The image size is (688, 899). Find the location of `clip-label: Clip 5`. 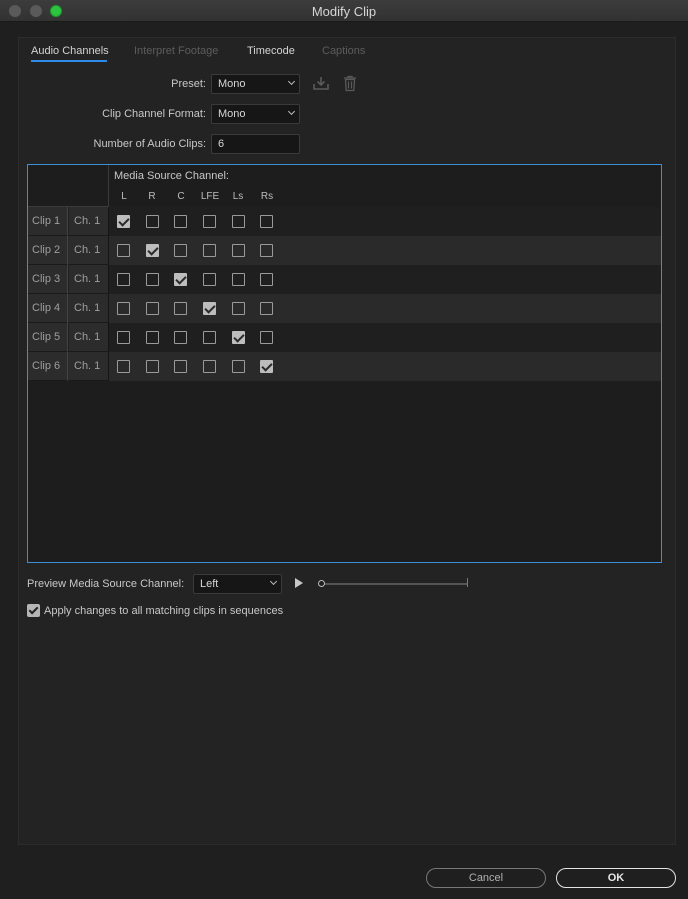

clip-label: Clip 5 is located at coordinates (48, 337).